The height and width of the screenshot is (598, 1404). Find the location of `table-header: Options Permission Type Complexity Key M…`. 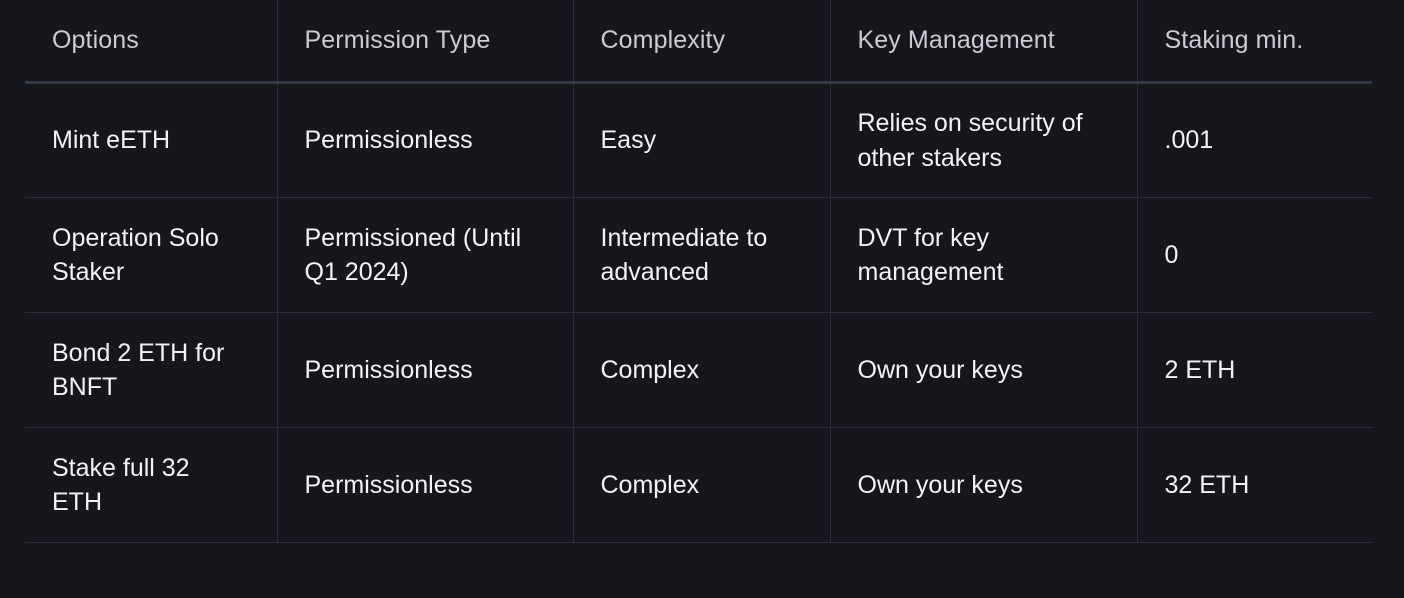

table-header: Options Permission Type Complexity Key M… is located at coordinates (698, 42).